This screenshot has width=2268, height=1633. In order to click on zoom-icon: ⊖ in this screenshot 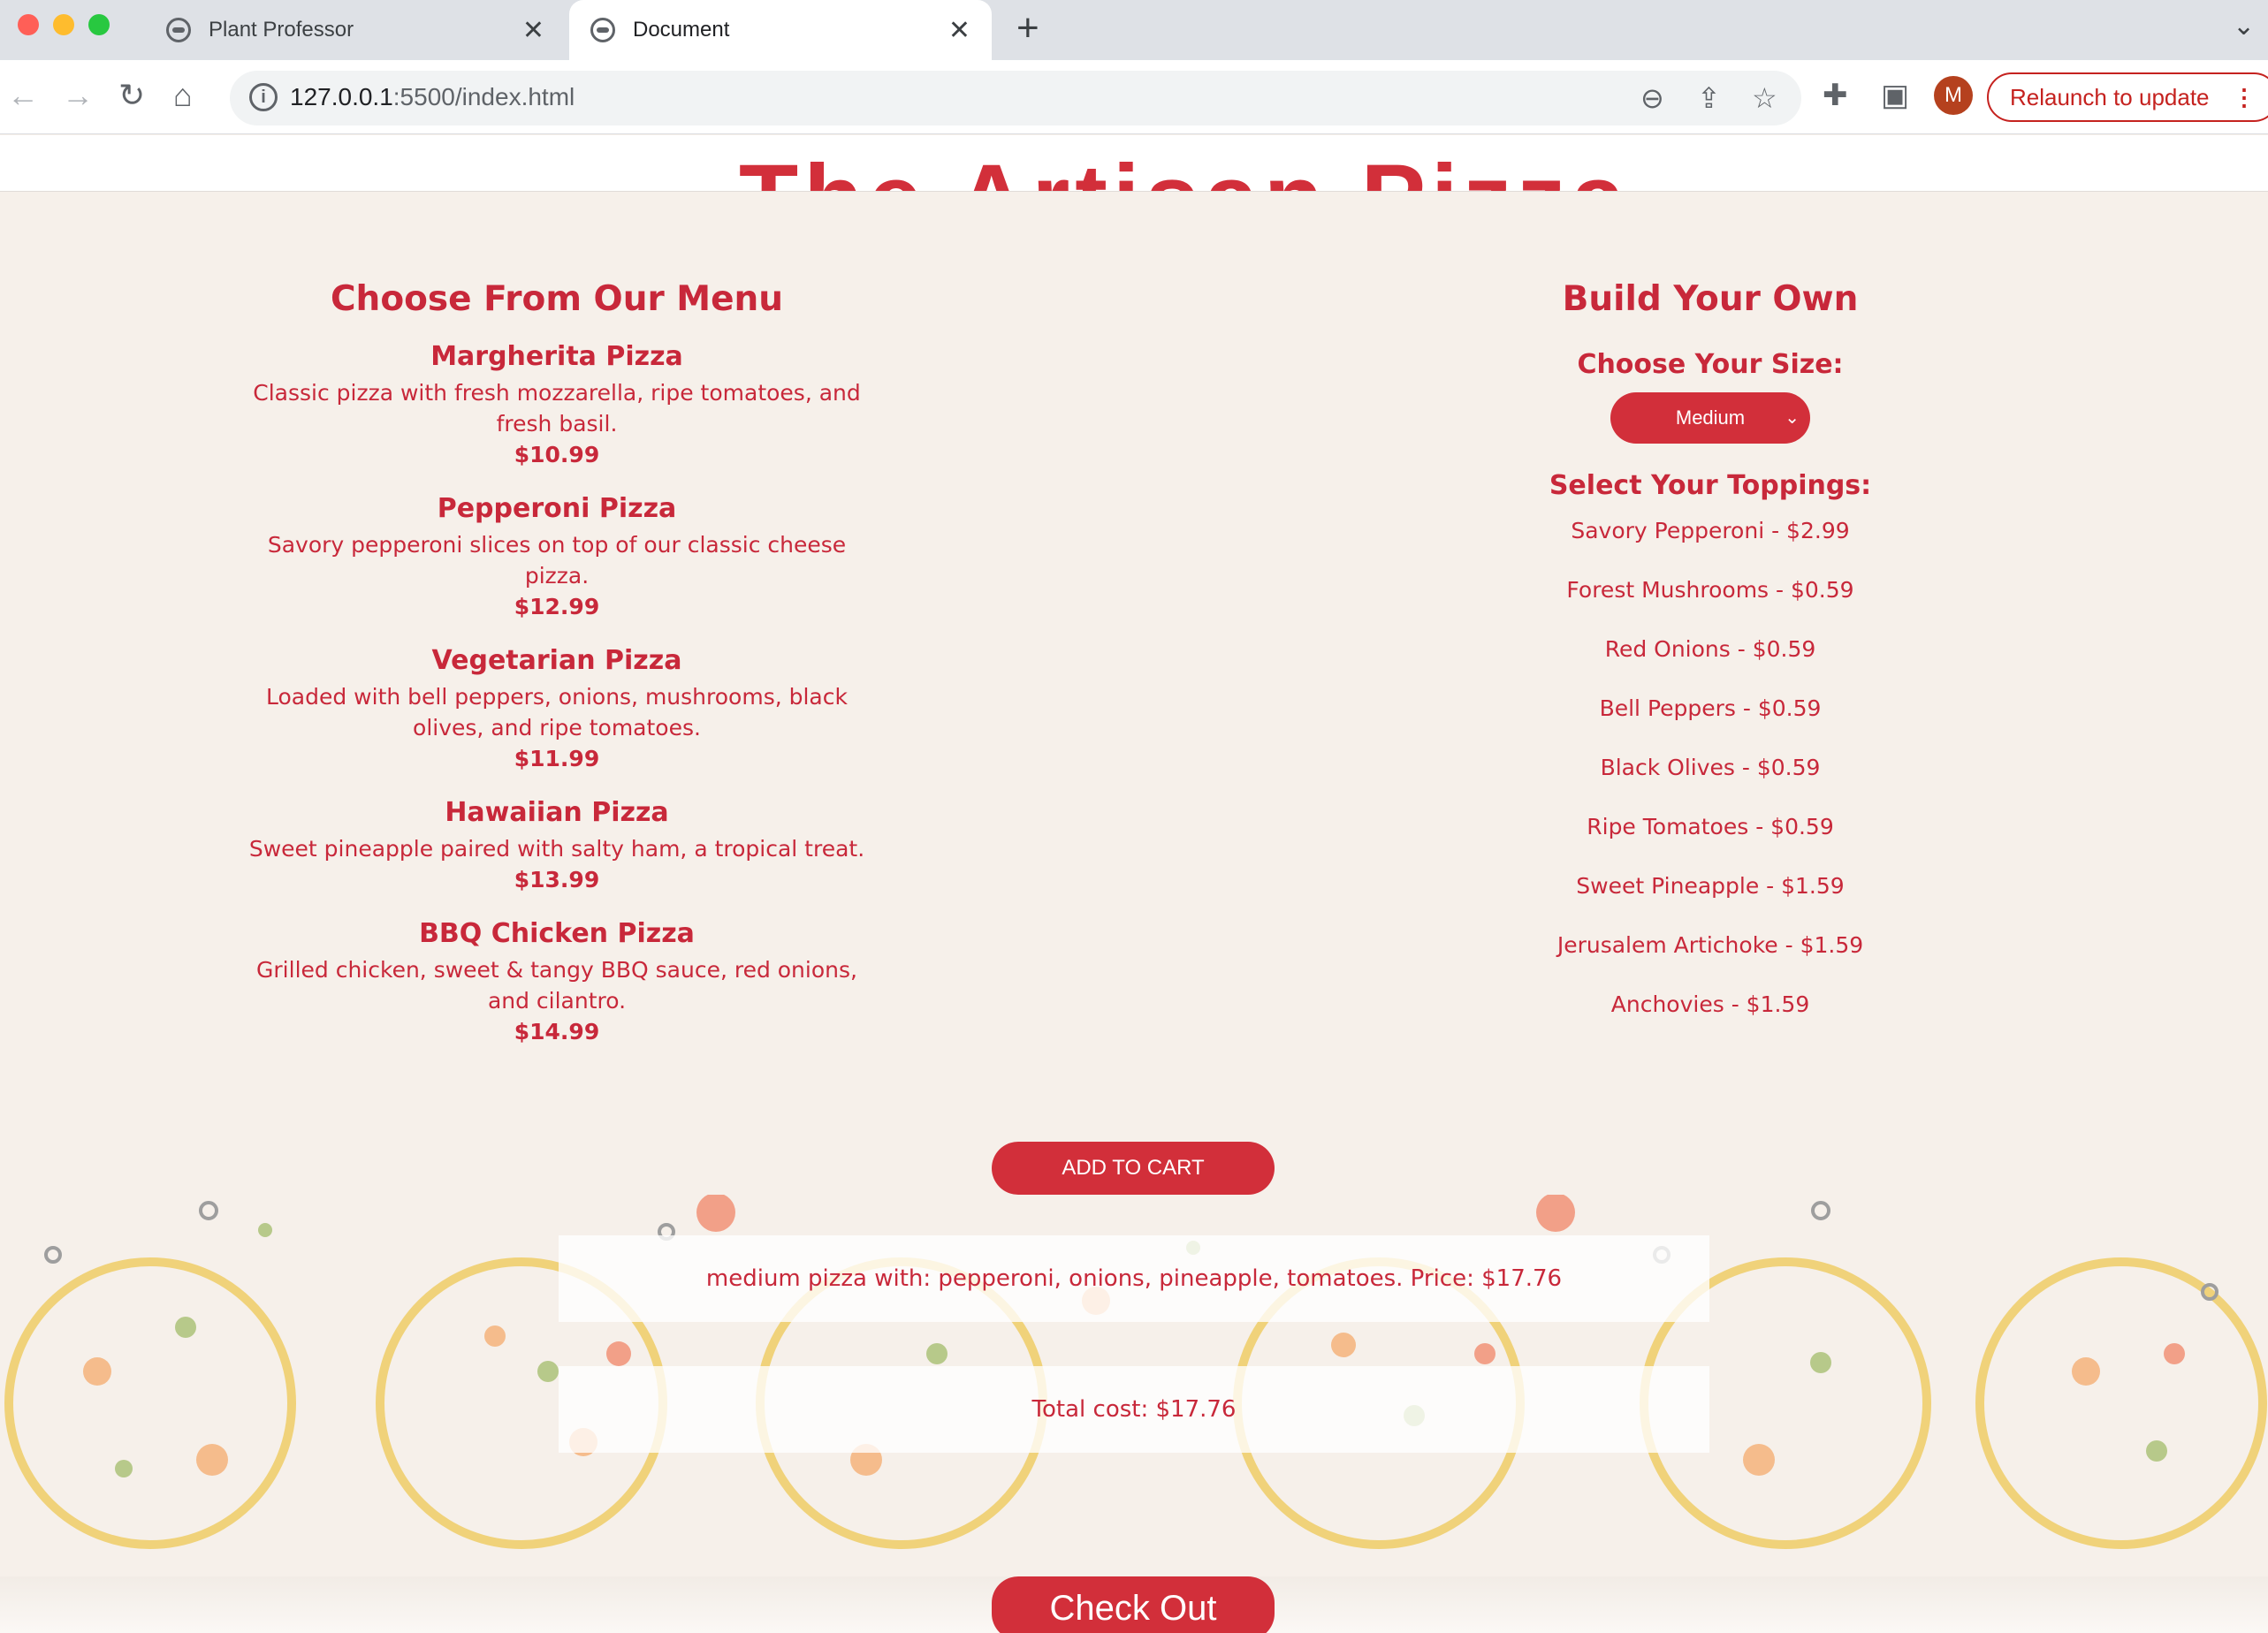, I will do `click(1652, 98)`.